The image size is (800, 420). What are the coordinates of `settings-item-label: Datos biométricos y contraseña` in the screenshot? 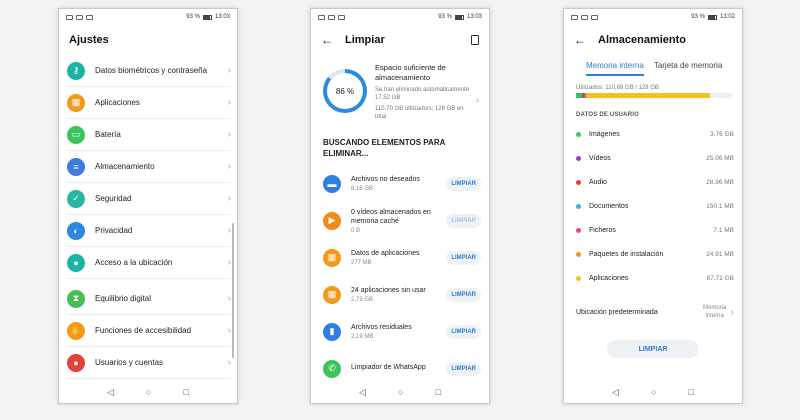 It's located at (151, 70).